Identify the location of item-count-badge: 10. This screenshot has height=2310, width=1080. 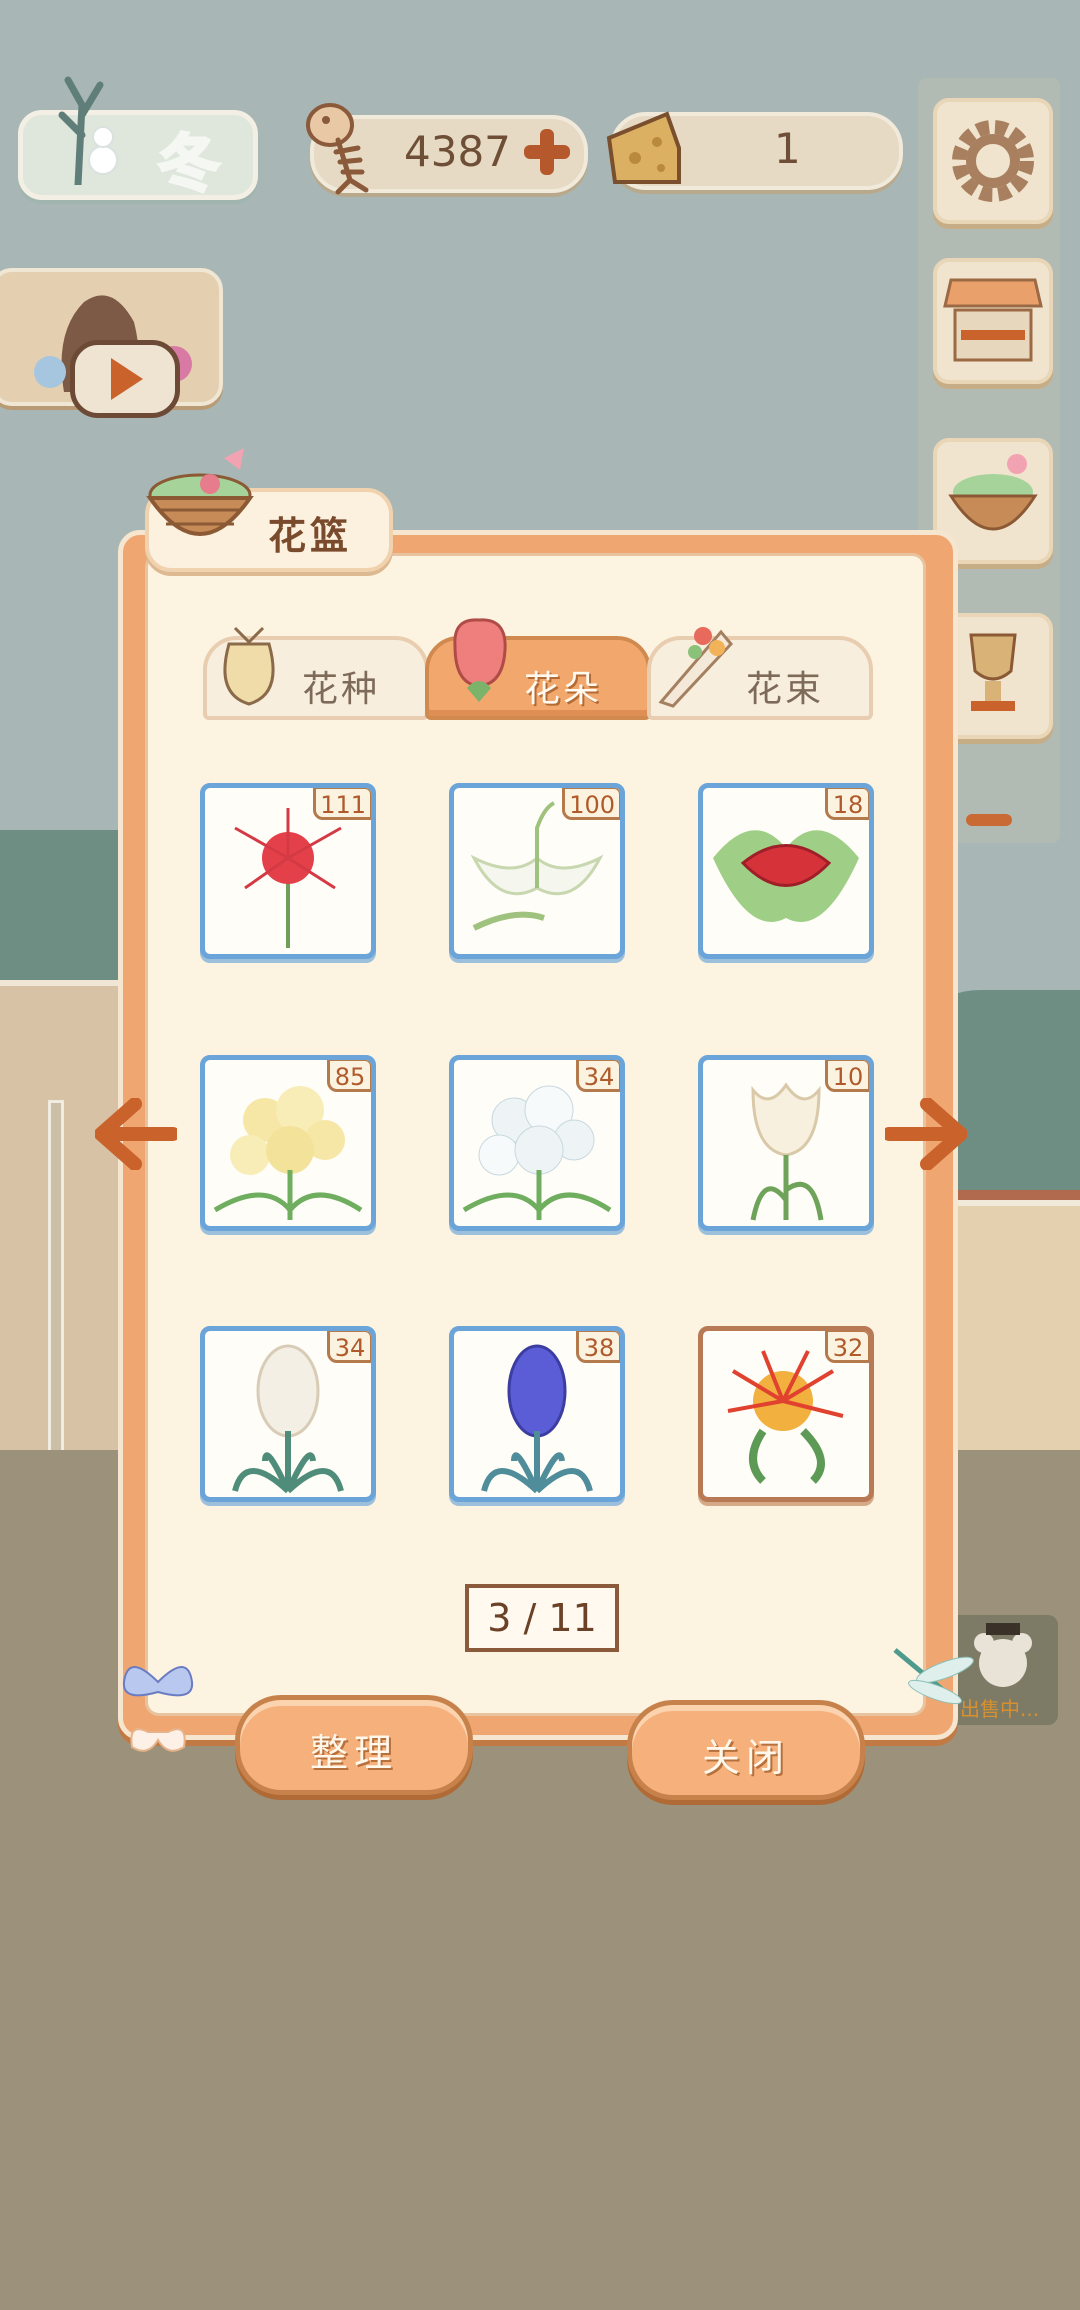
(847, 1076).